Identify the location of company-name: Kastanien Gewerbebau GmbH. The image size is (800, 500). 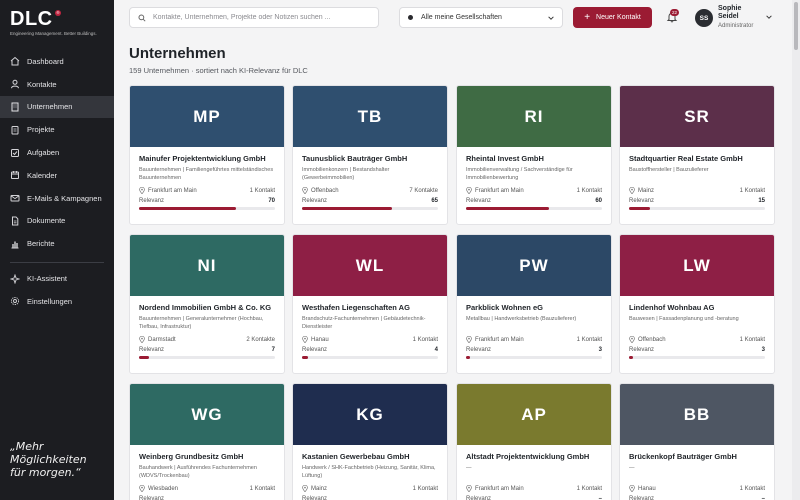
(370, 456).